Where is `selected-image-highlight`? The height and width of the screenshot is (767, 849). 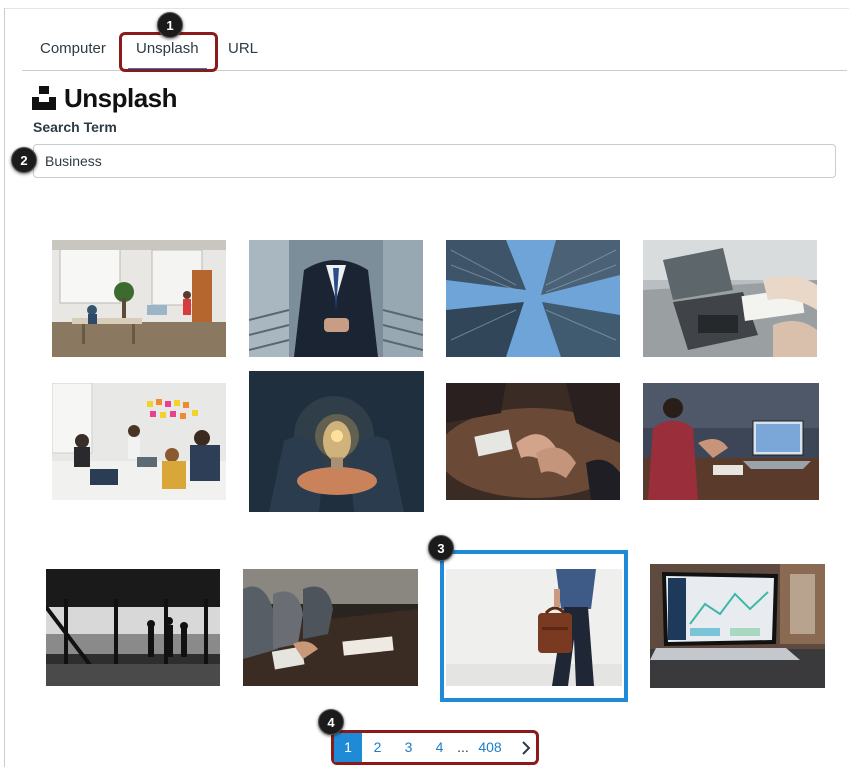
selected-image-highlight is located at coordinates (534, 626).